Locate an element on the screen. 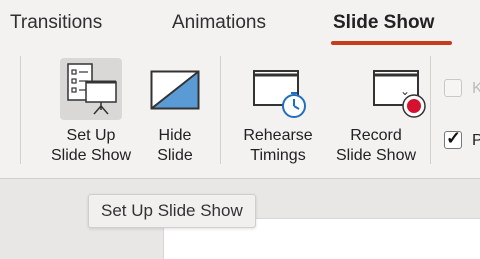  set-up-slide-show-label: Set Up Slide Show is located at coordinates (91, 145).